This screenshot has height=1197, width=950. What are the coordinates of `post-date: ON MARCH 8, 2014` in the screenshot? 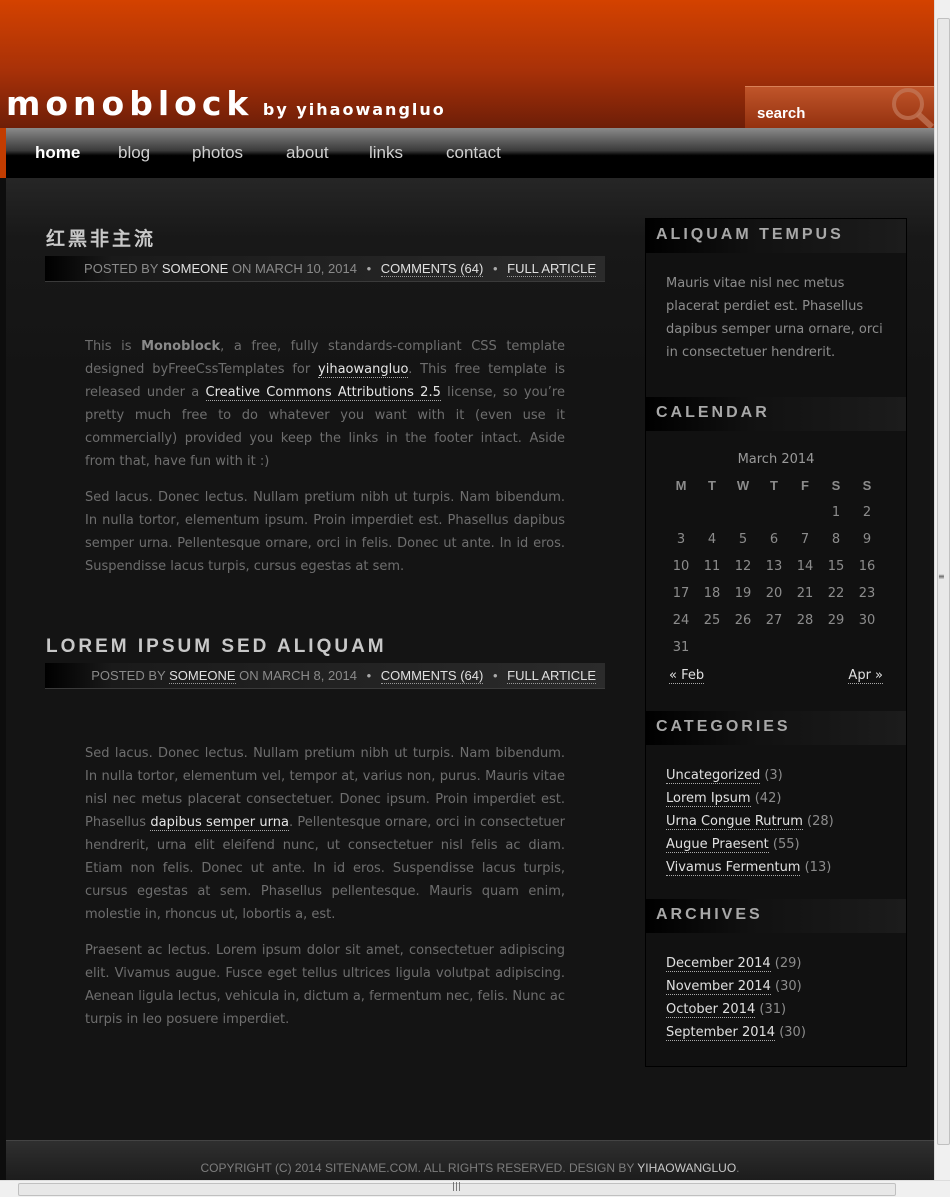 It's located at (298, 675).